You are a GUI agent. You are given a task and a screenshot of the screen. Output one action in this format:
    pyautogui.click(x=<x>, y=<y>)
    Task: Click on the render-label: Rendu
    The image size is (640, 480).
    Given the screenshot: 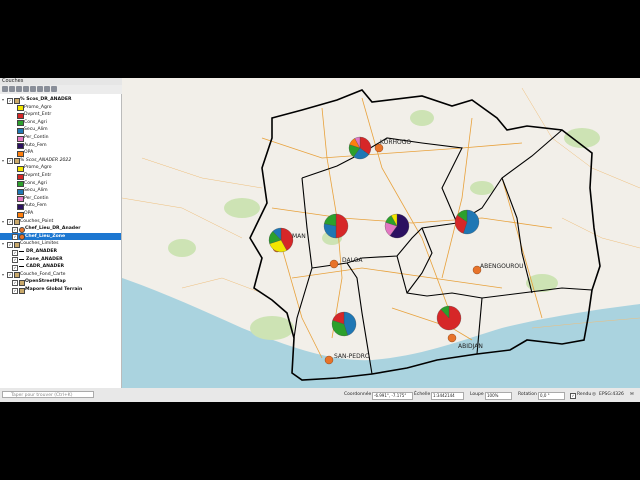 What is the action you would take?
    pyautogui.click(x=584, y=394)
    